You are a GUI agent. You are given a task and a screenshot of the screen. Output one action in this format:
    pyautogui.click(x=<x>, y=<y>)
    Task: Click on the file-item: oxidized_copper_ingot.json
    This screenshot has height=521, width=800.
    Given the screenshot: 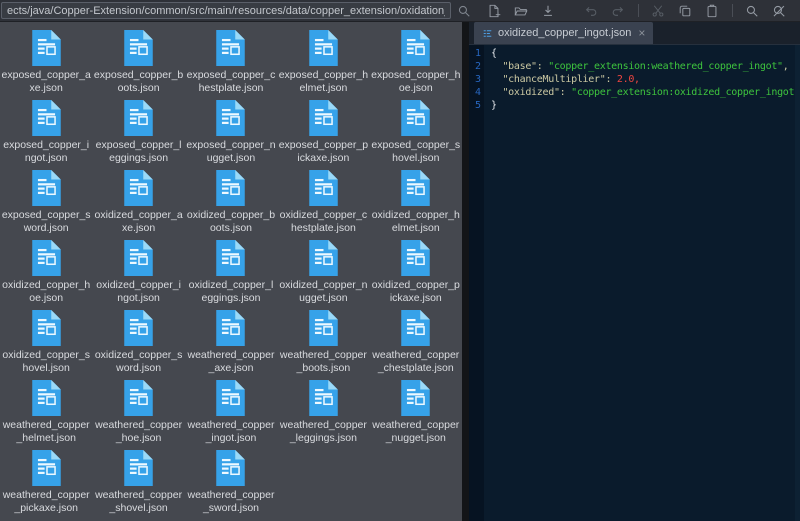 What is the action you would take?
    pyautogui.click(x=138, y=271)
    